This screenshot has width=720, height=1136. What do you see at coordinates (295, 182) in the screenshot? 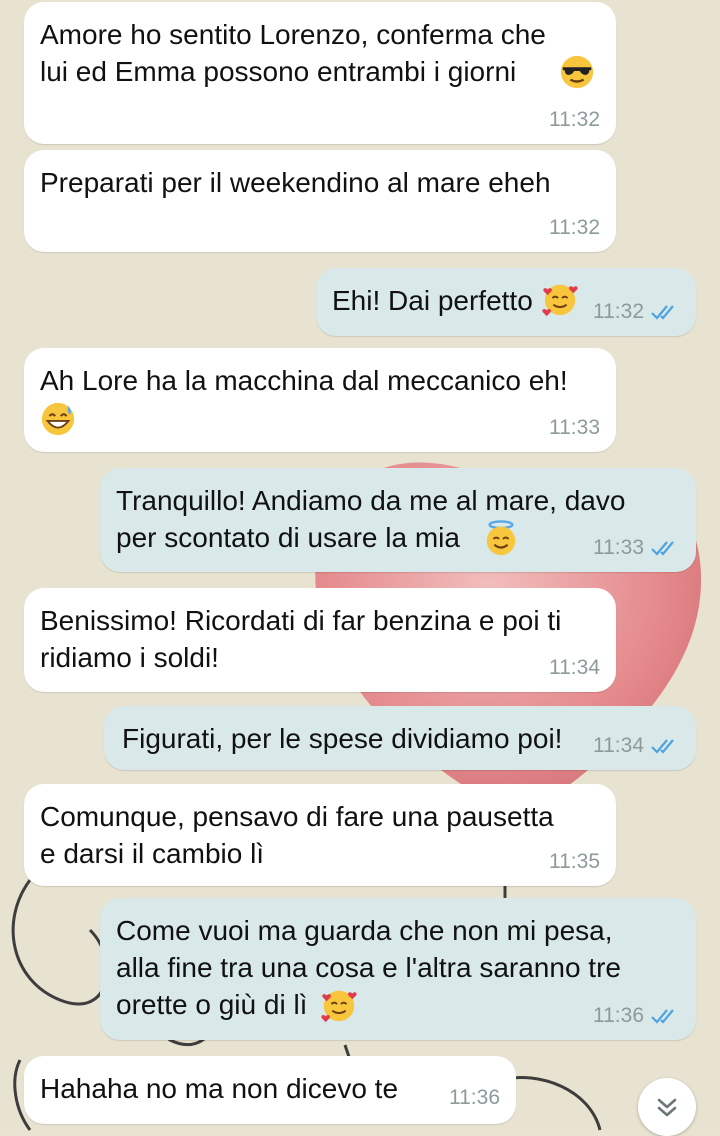
I see `message-text: Preparati per il weekendino al mare eheh` at bounding box center [295, 182].